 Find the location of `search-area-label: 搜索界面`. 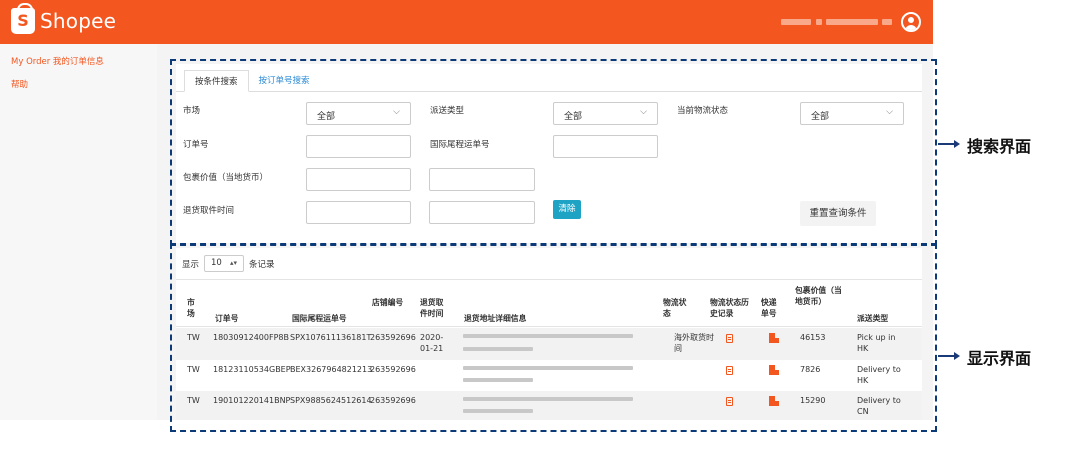

search-area-label: 搜索界面 is located at coordinates (999, 146).